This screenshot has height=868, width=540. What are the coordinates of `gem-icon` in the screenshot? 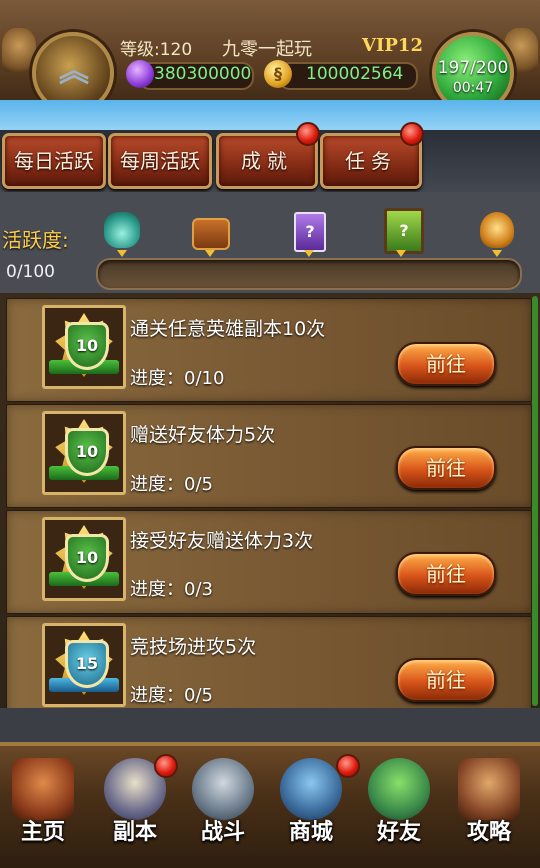 It's located at (140, 74).